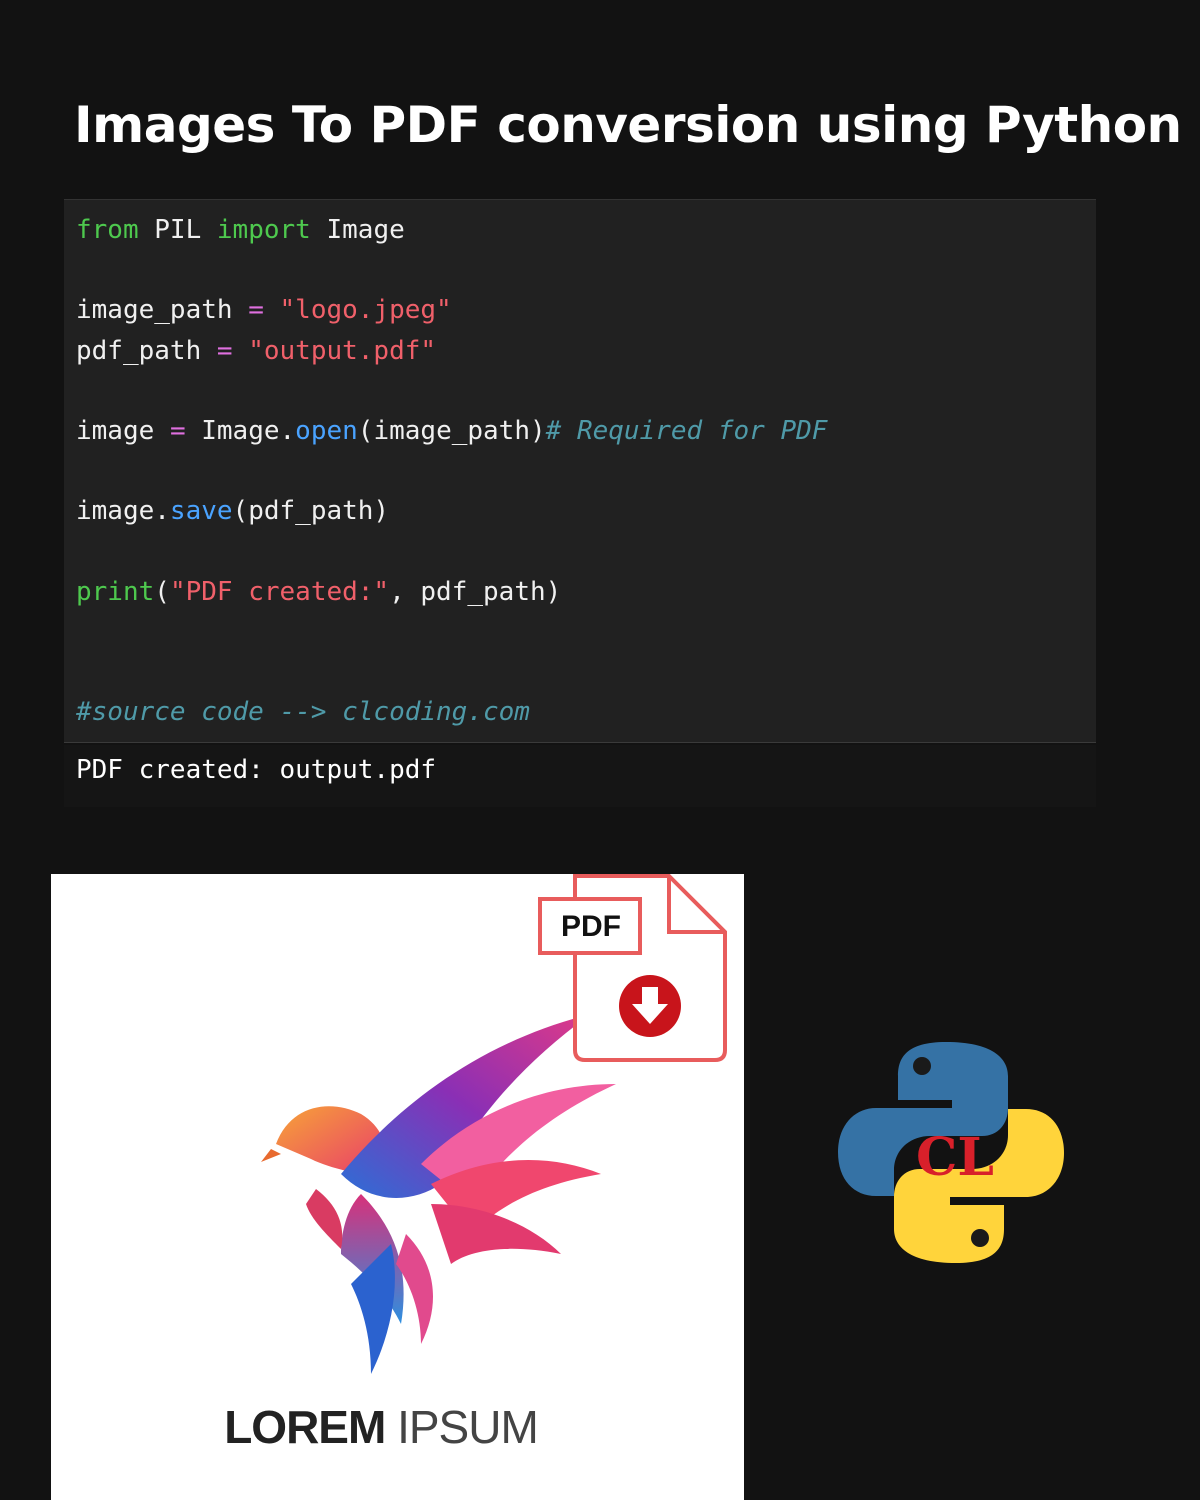 This screenshot has height=1500, width=1200. I want to click on code-line-13: #source code --> clcoding.com, so click(303, 712).